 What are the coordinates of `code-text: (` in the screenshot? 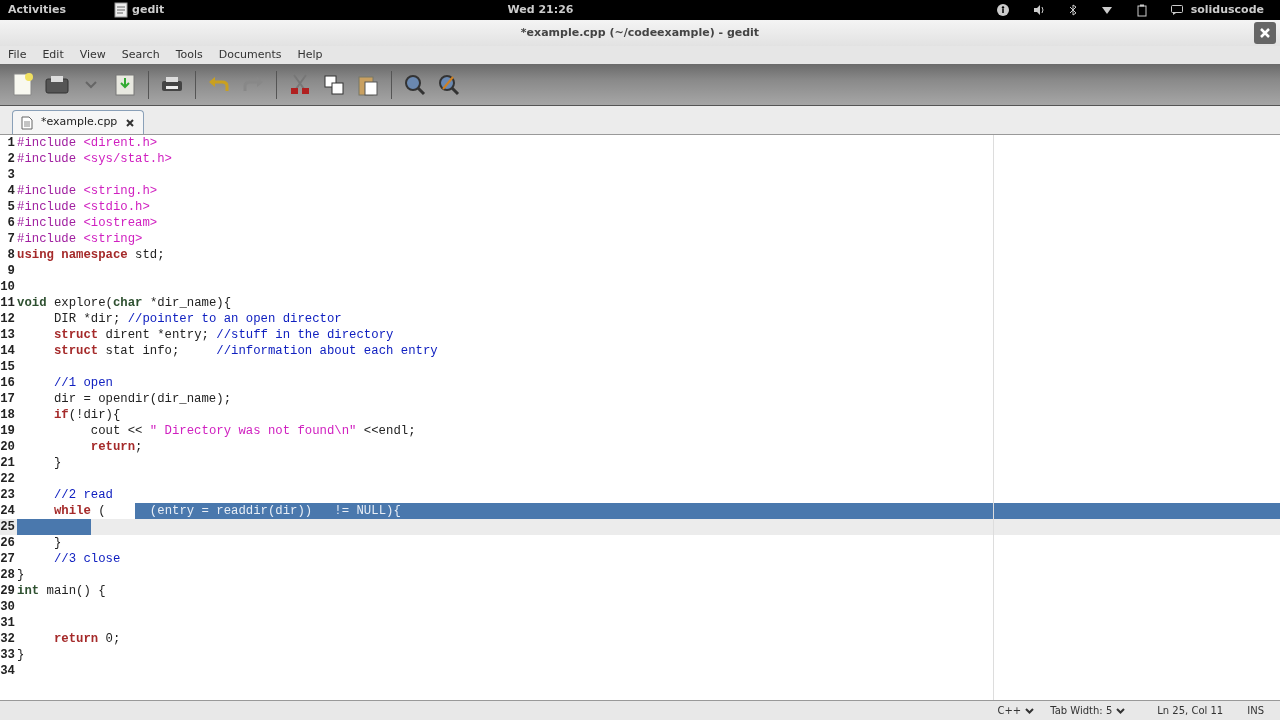 It's located at (102, 511).